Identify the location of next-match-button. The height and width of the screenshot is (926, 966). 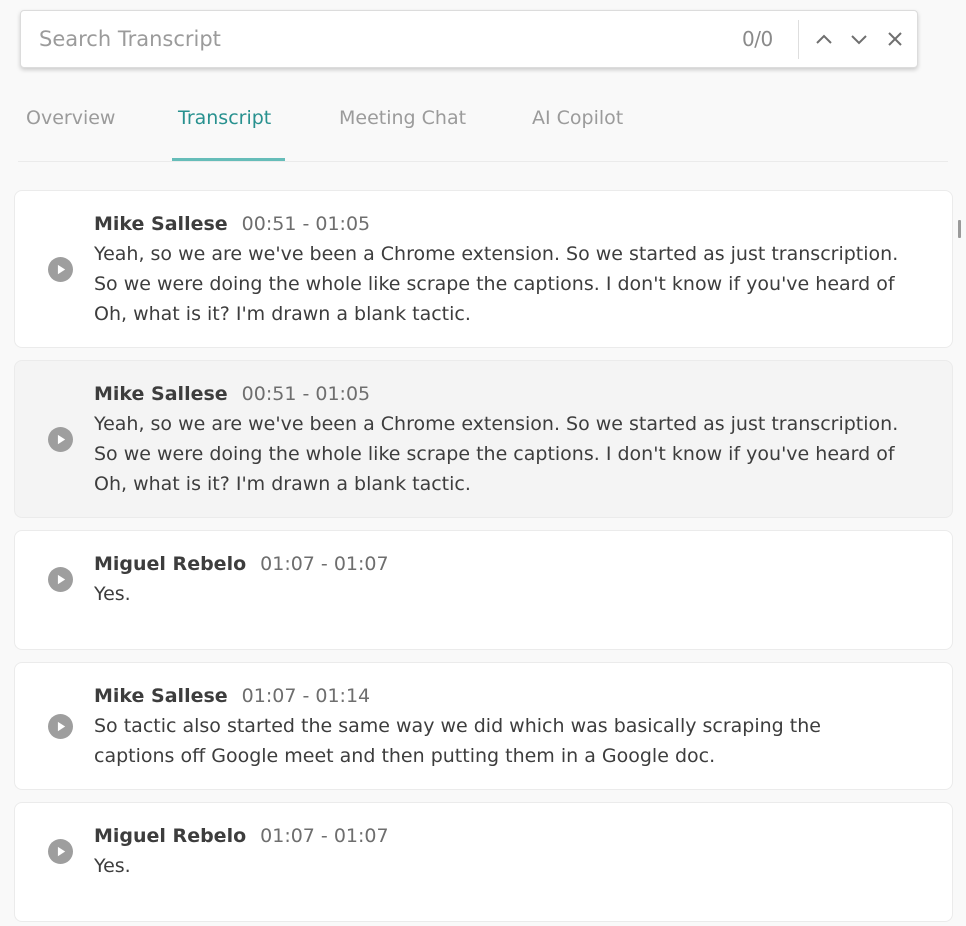
(859, 39).